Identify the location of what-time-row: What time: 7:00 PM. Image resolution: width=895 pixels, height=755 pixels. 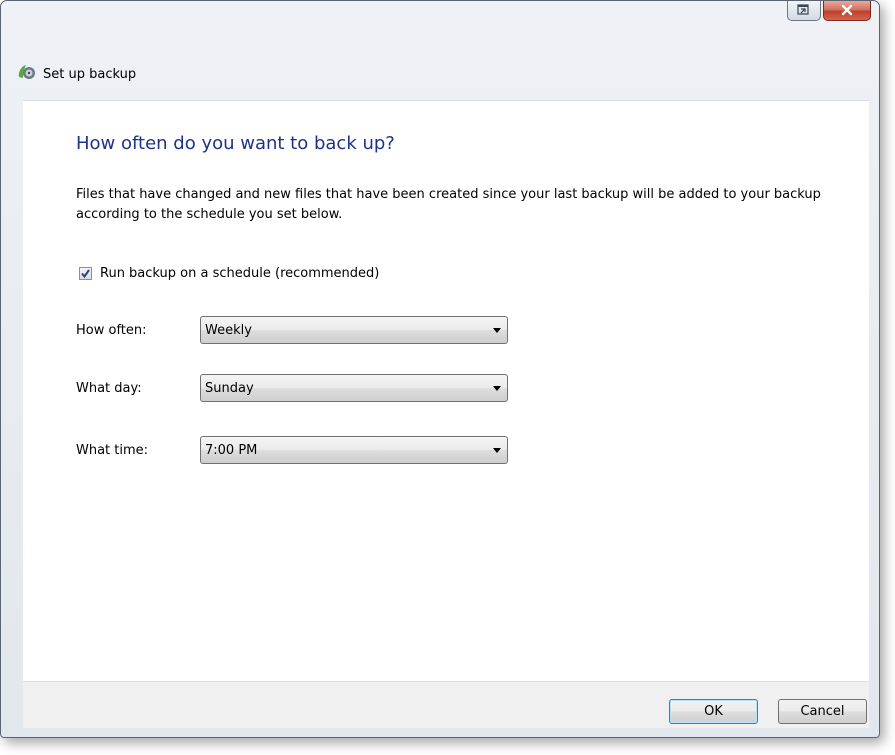
(292, 450).